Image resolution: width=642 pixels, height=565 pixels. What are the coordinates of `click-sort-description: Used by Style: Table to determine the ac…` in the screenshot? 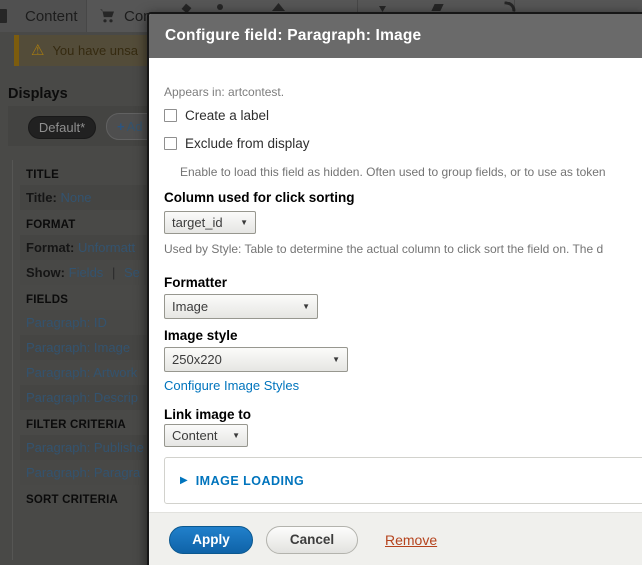 It's located at (384, 249).